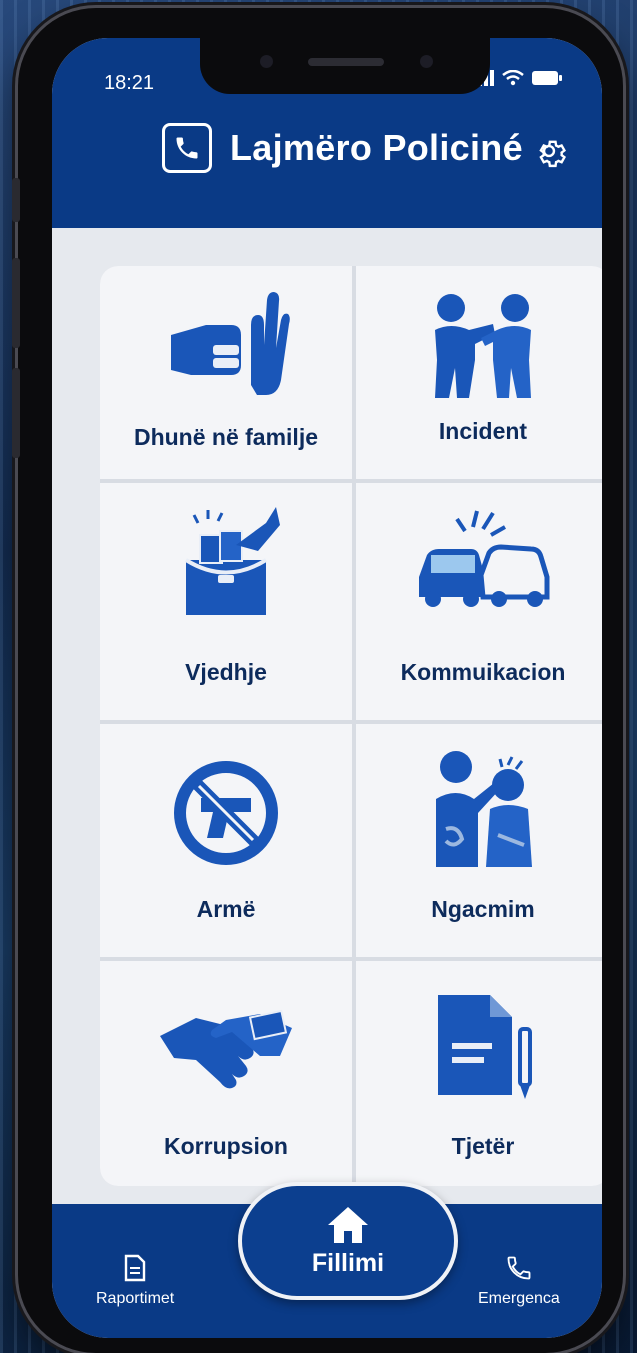 The height and width of the screenshot is (1353, 637). Describe the element at coordinates (346, 62) in the screenshot. I see `speaker-grille` at that location.